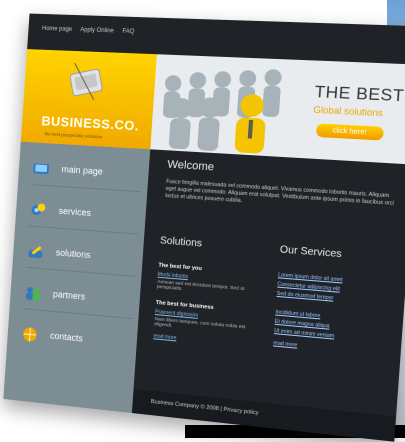 This screenshot has width=405, height=442. Describe the element at coordinates (73, 254) in the screenshot. I see `sidebar-item-label: solutions` at that location.